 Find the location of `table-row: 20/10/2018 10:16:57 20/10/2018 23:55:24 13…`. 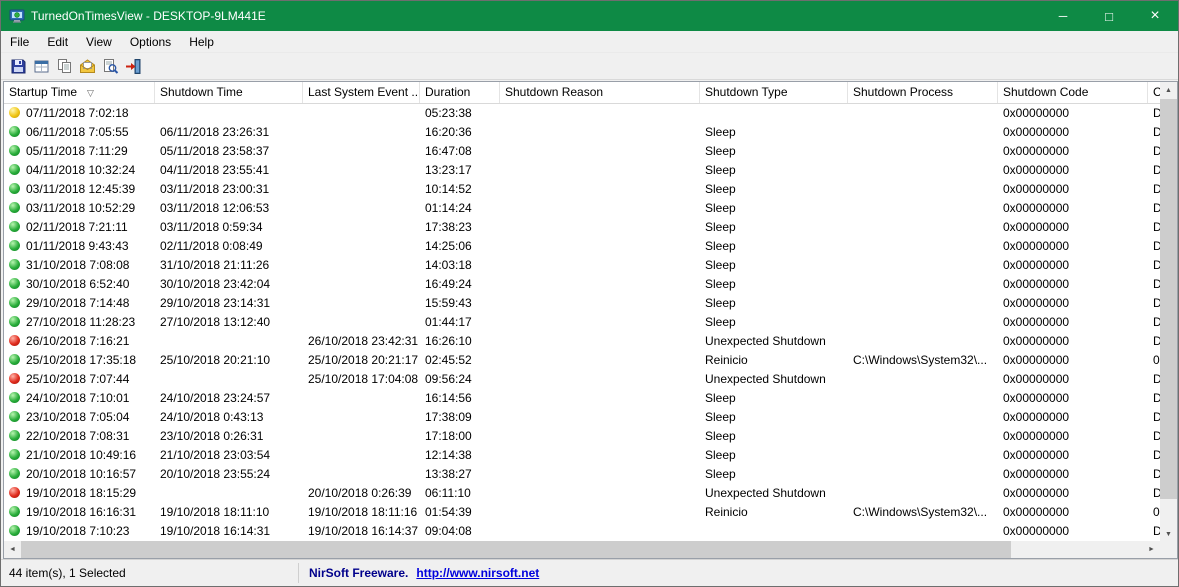

table-row: 20/10/2018 10:16:57 20/10/2018 23:55:24 13… is located at coordinates (582, 474).